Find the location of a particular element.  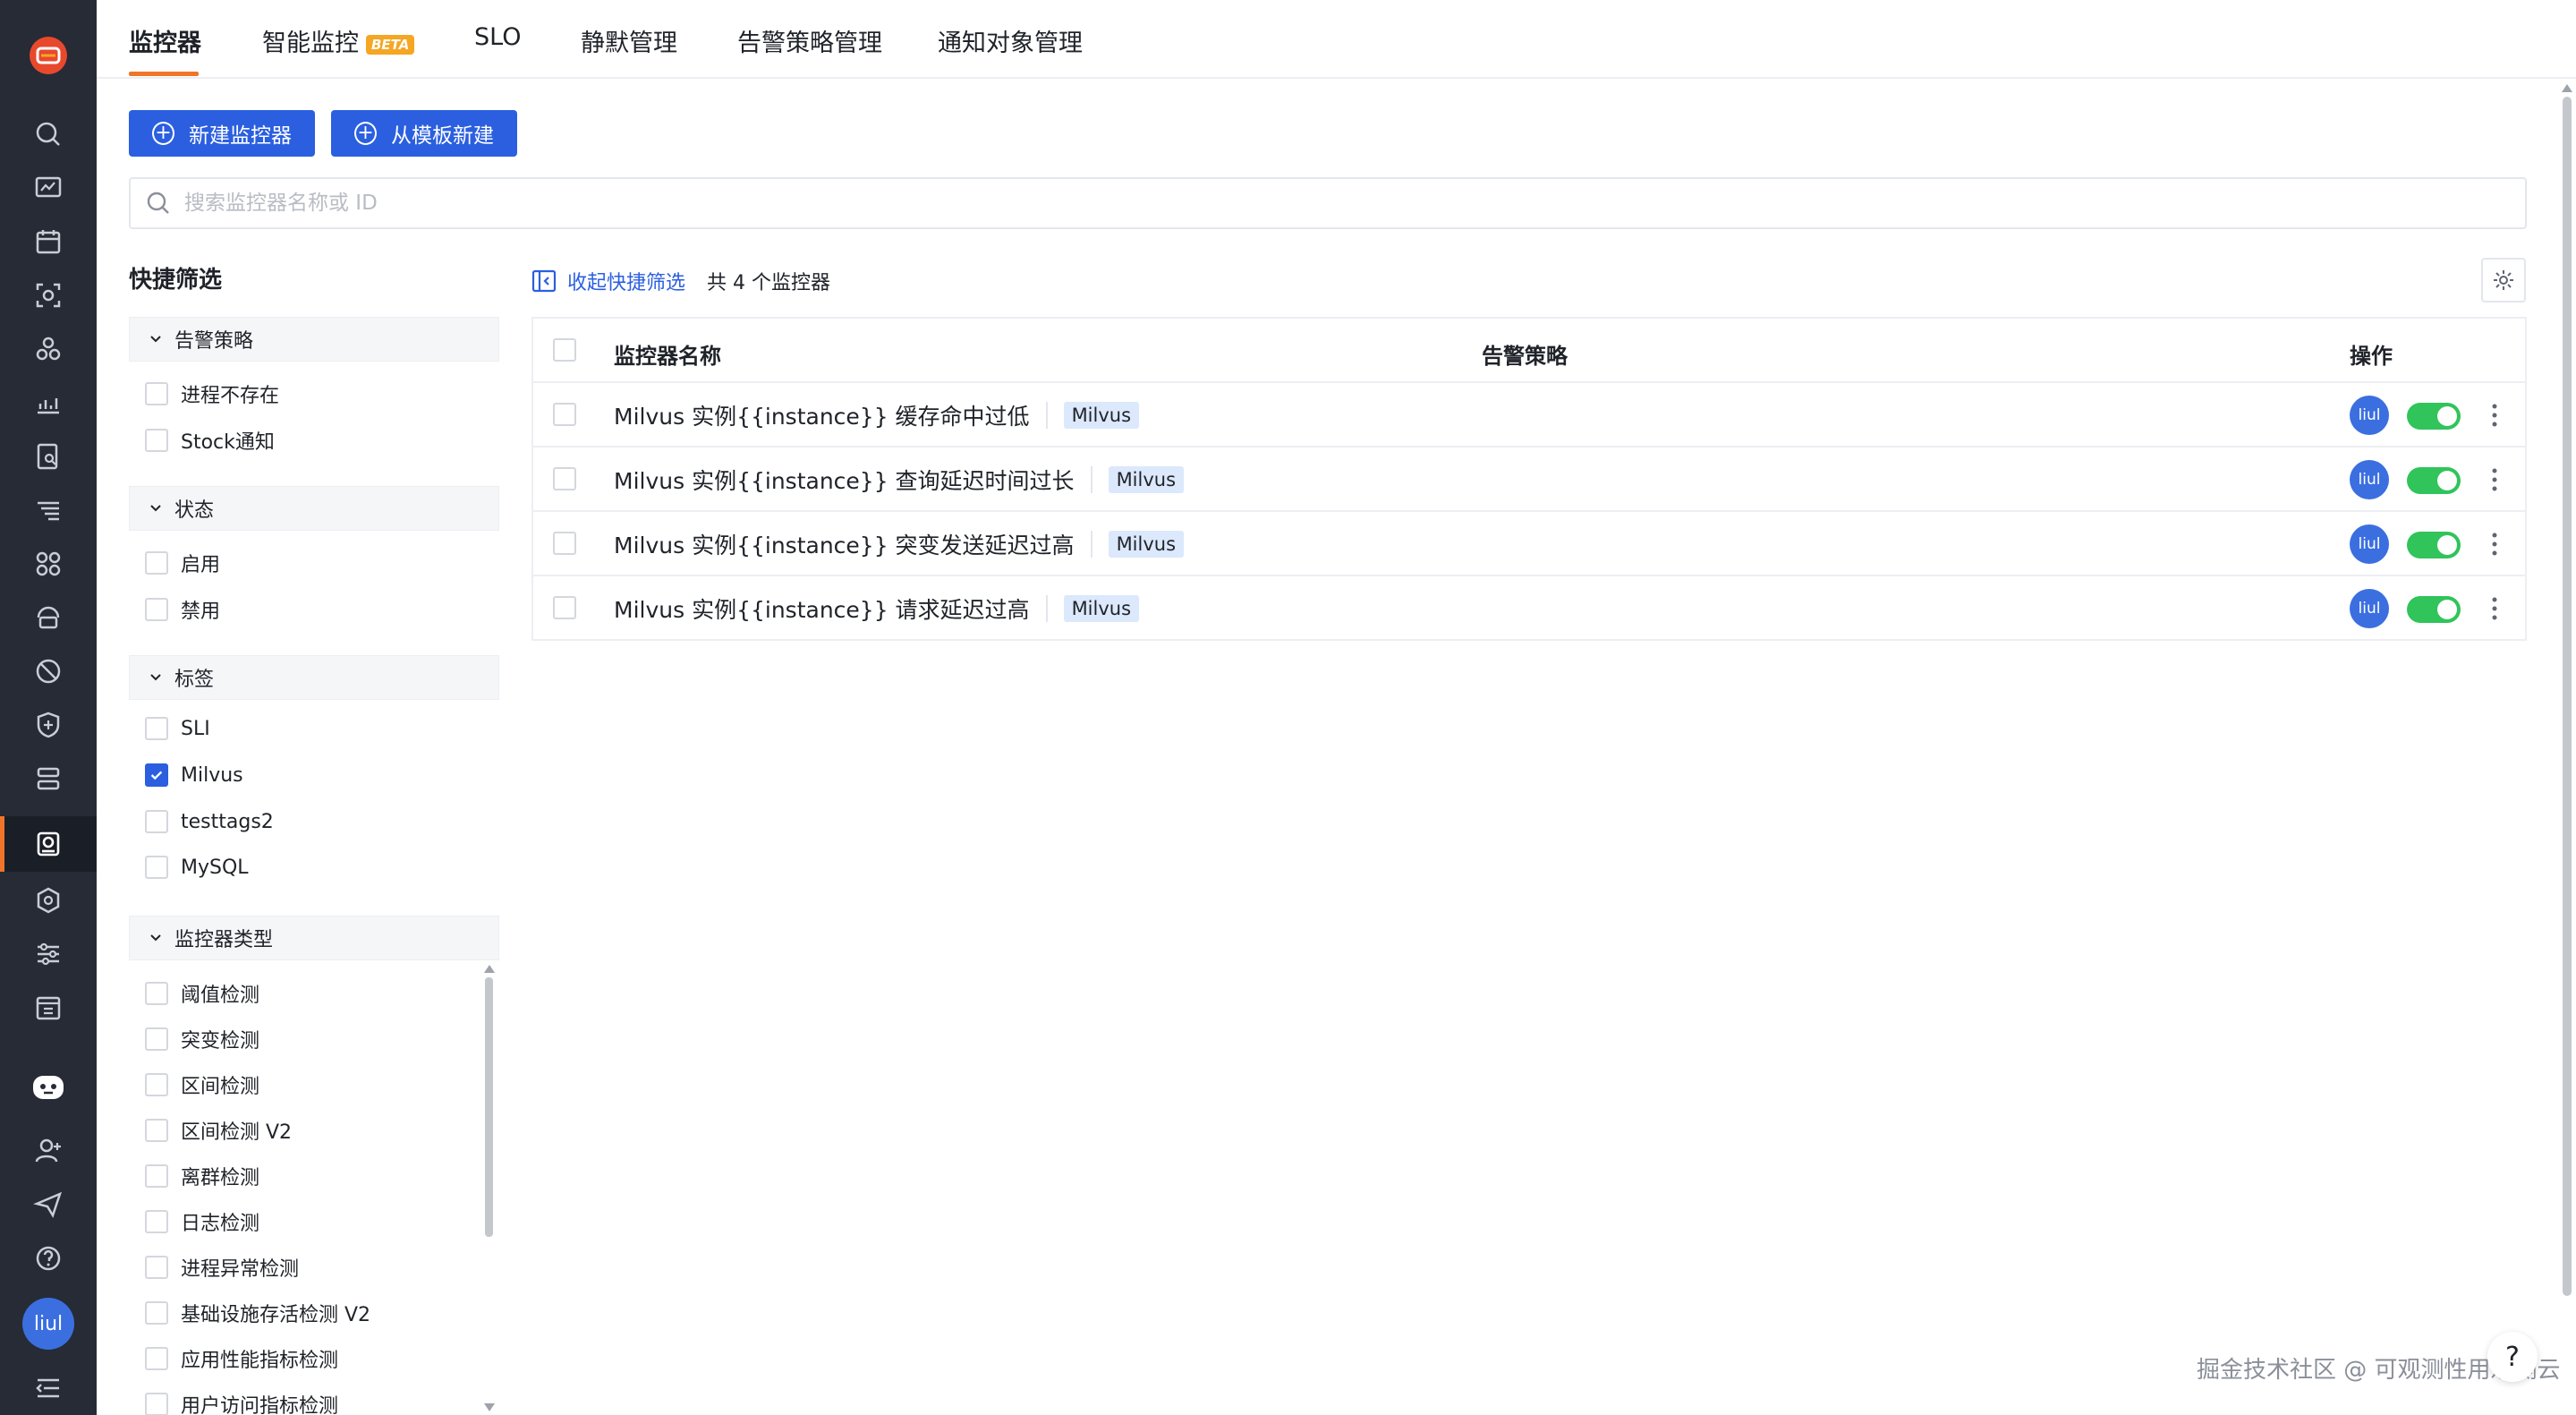

filter-option: 基础设施存活检测 V2 is located at coordinates (257, 1313).